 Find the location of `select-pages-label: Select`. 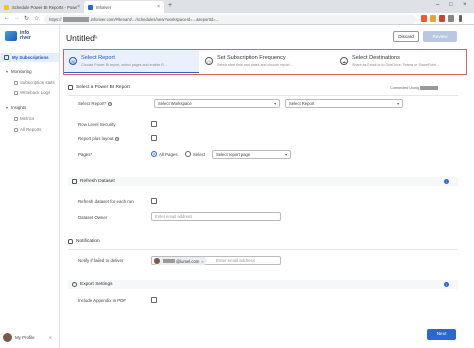

select-pages-label: Select is located at coordinates (199, 154).